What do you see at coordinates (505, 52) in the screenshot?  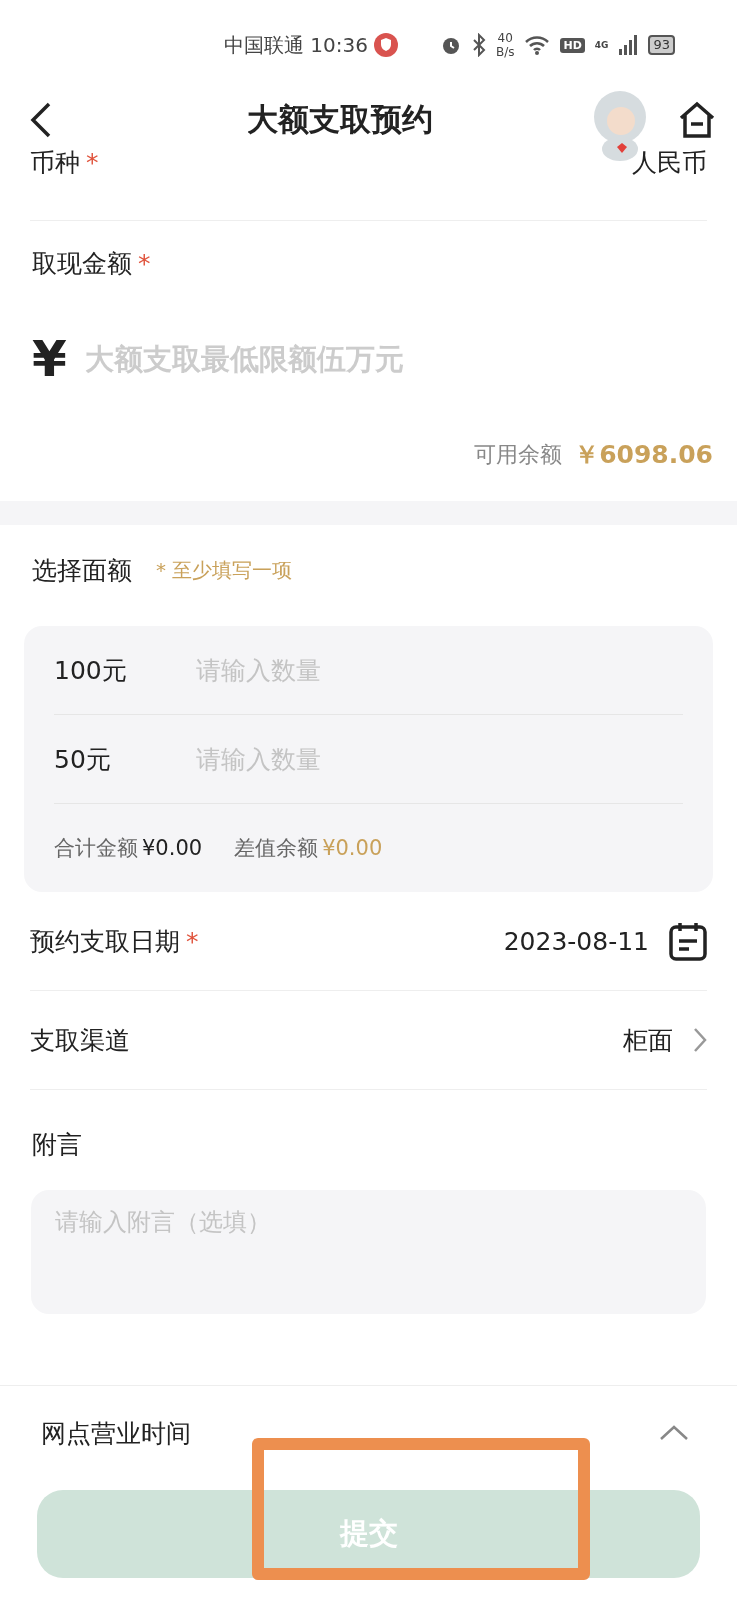 I see `speed-unit: B/s` at bounding box center [505, 52].